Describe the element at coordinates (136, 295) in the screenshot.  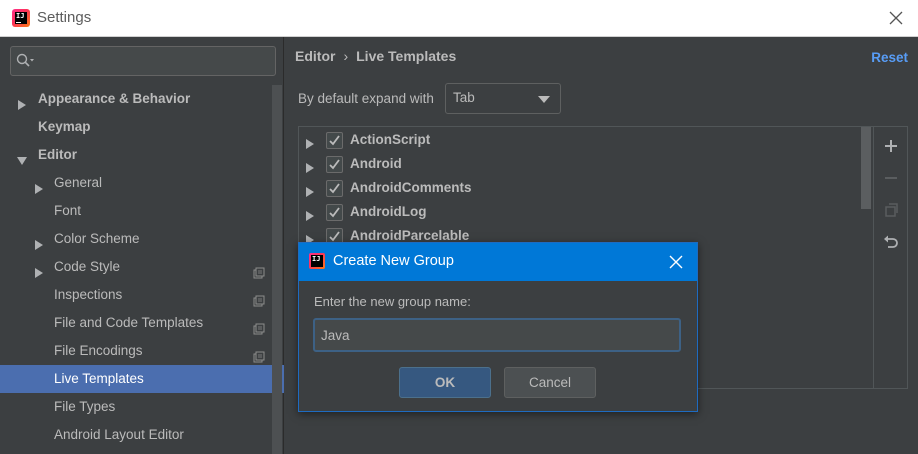
I see `sidebar-item-inspections: Inspections` at that location.